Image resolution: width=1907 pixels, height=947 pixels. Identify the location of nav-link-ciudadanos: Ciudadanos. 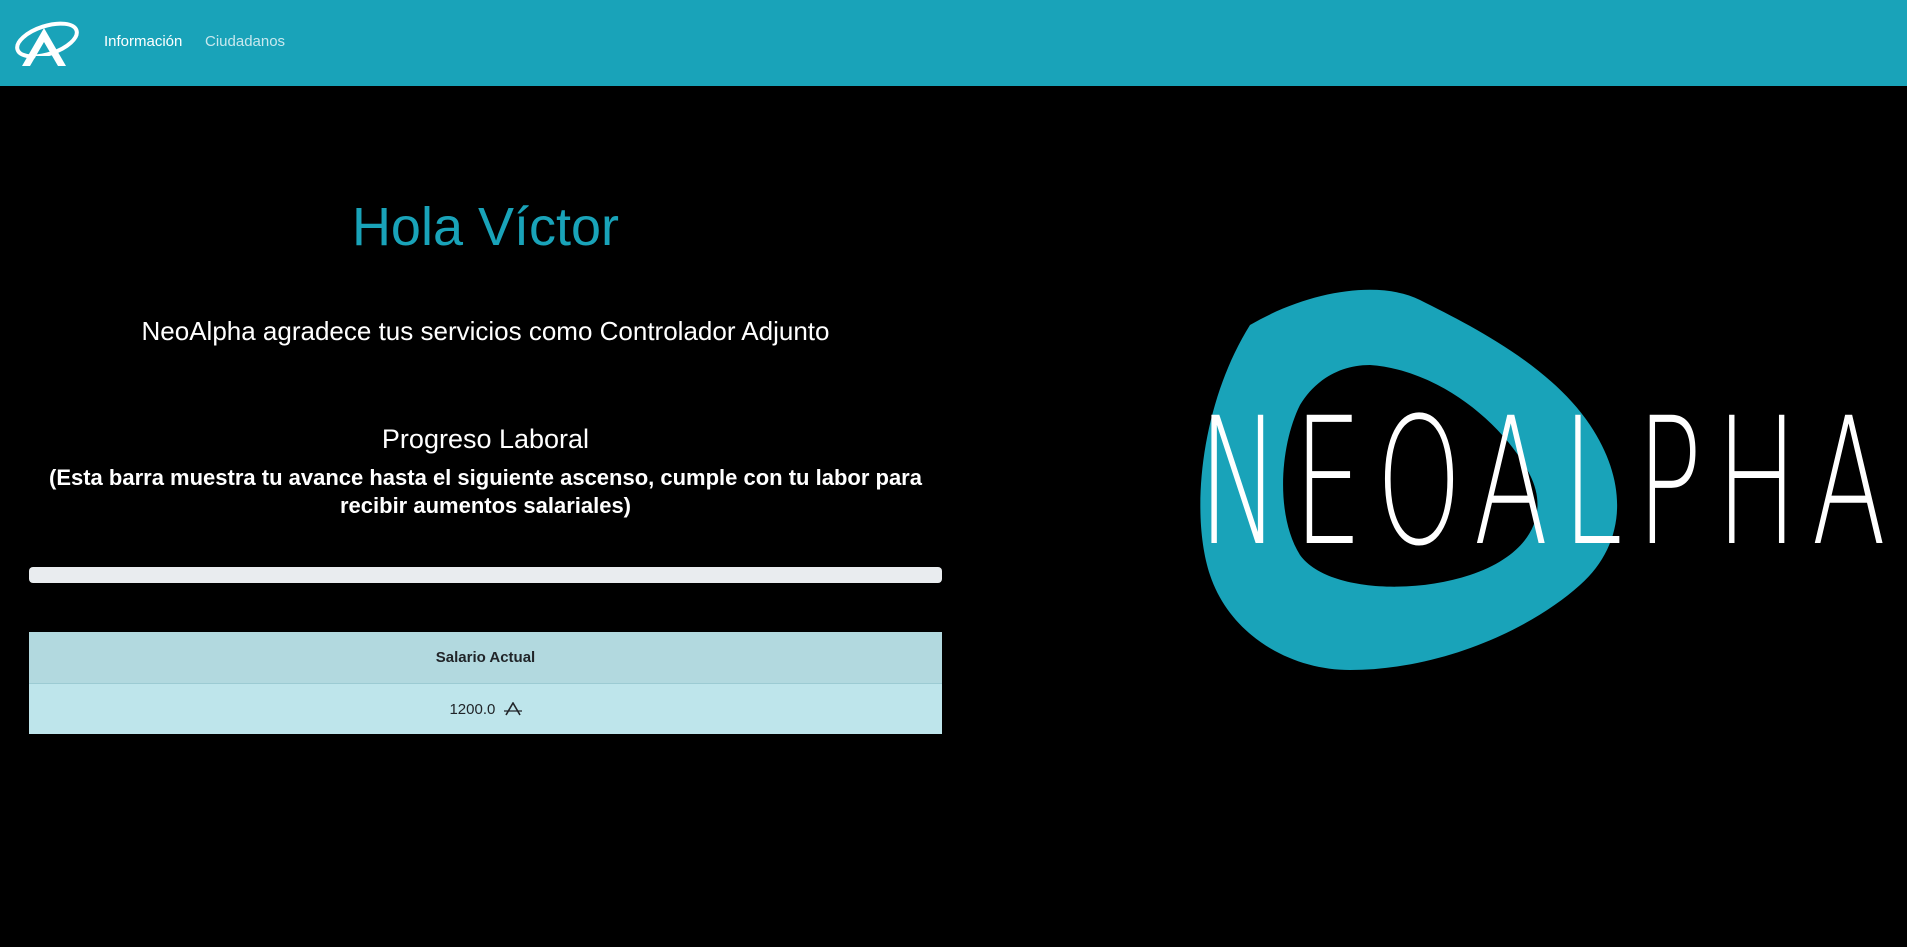
(245, 41).